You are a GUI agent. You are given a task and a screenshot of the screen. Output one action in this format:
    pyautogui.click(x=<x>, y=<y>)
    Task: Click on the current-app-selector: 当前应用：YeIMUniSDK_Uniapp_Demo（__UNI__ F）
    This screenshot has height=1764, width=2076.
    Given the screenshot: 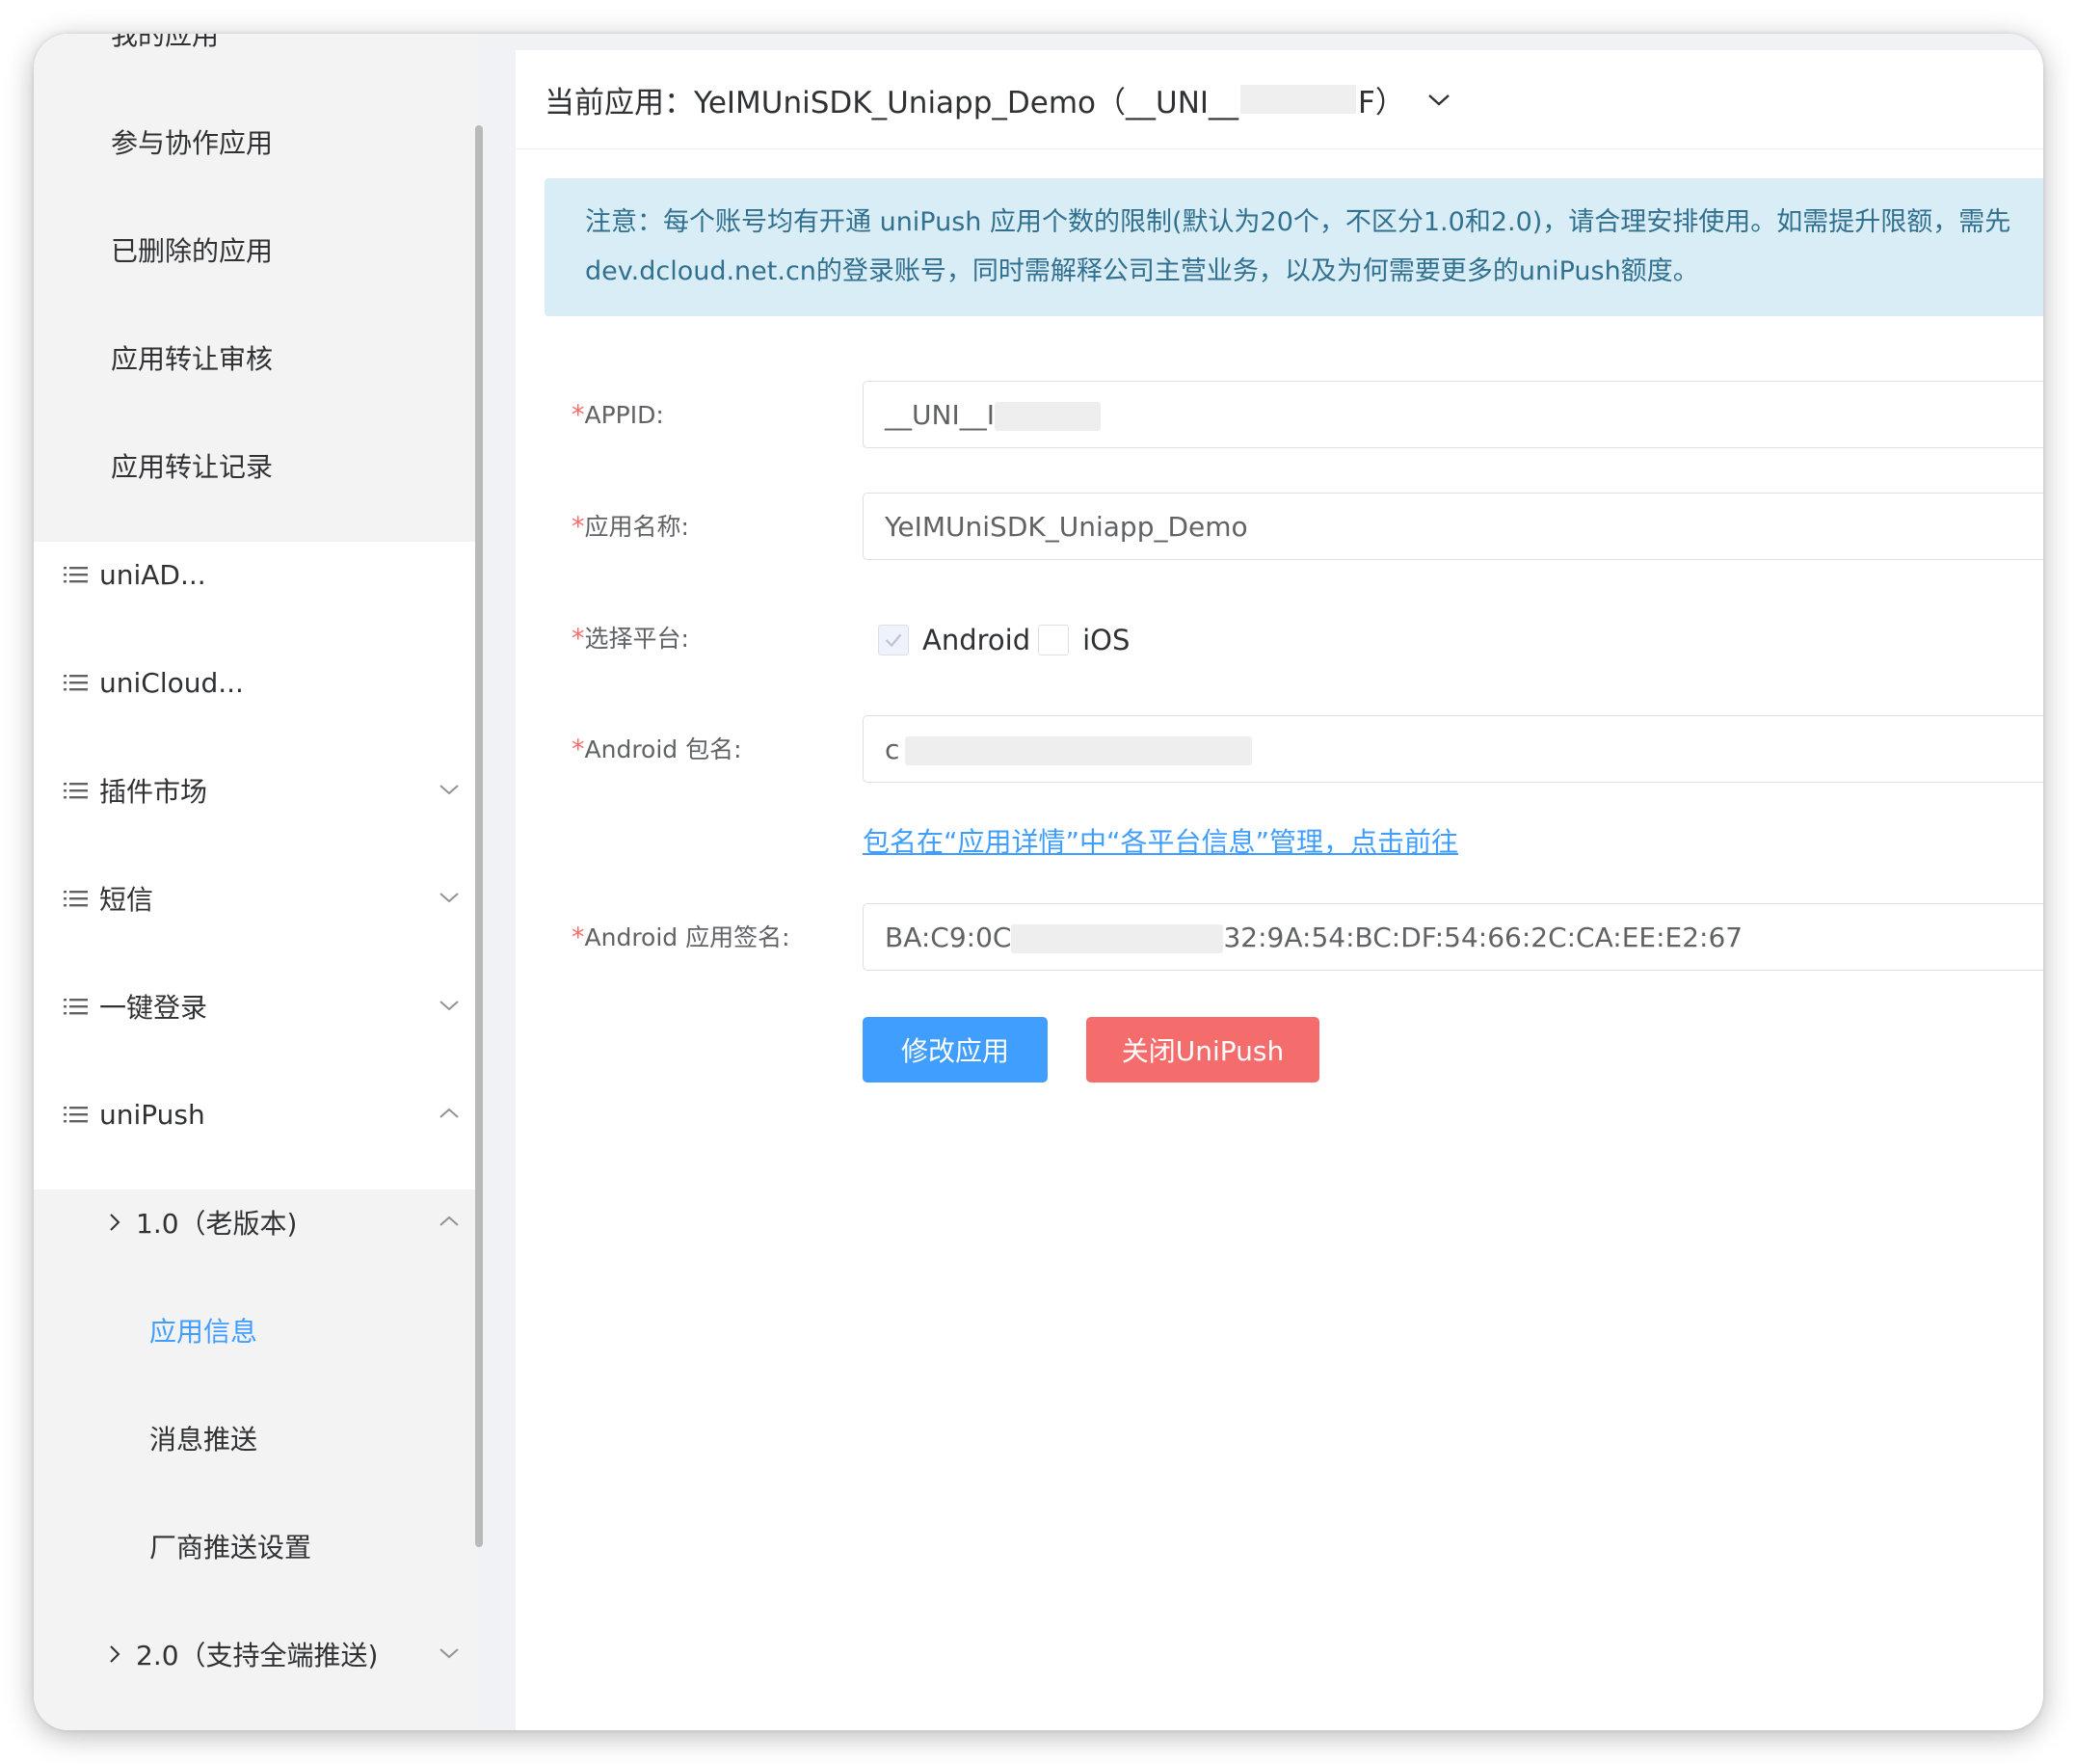 What is the action you would take?
    pyautogui.click(x=1279, y=99)
    